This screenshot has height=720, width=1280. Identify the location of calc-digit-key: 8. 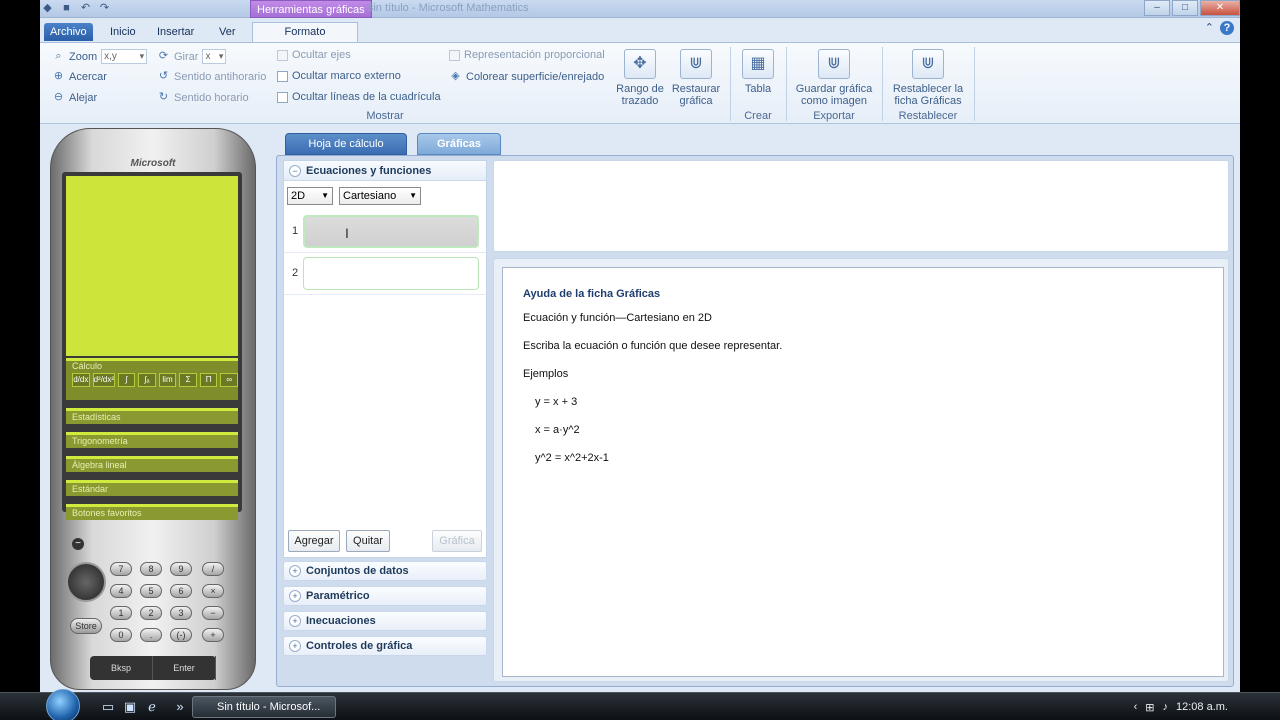
(151, 569).